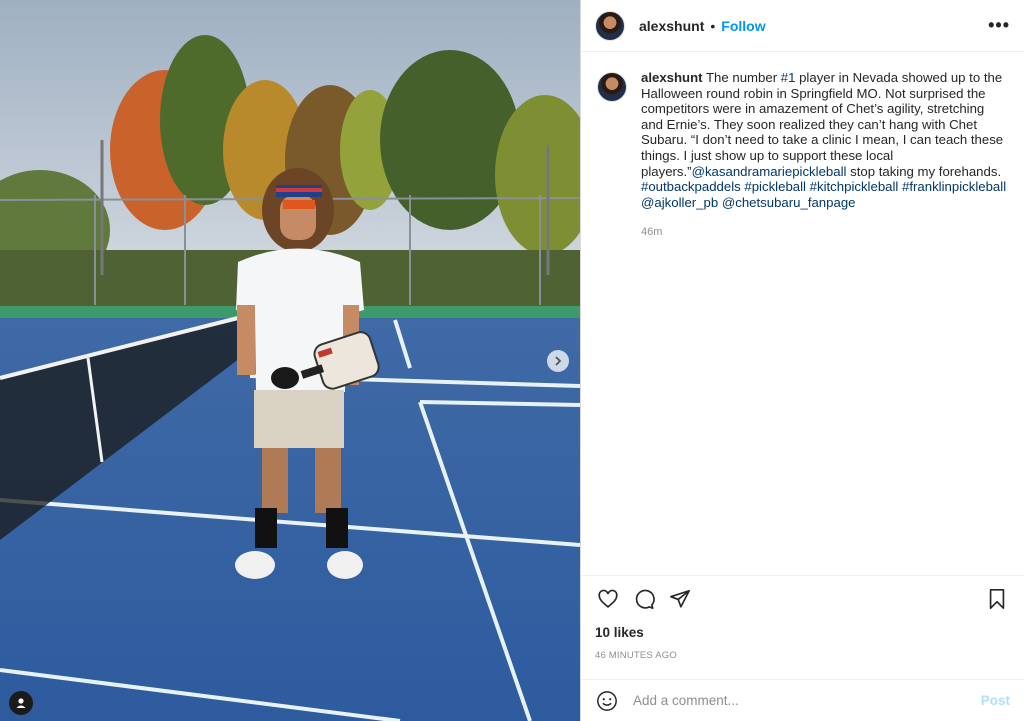 The image size is (1024, 721). What do you see at coordinates (652, 232) in the screenshot?
I see `caption-time: 46m` at bounding box center [652, 232].